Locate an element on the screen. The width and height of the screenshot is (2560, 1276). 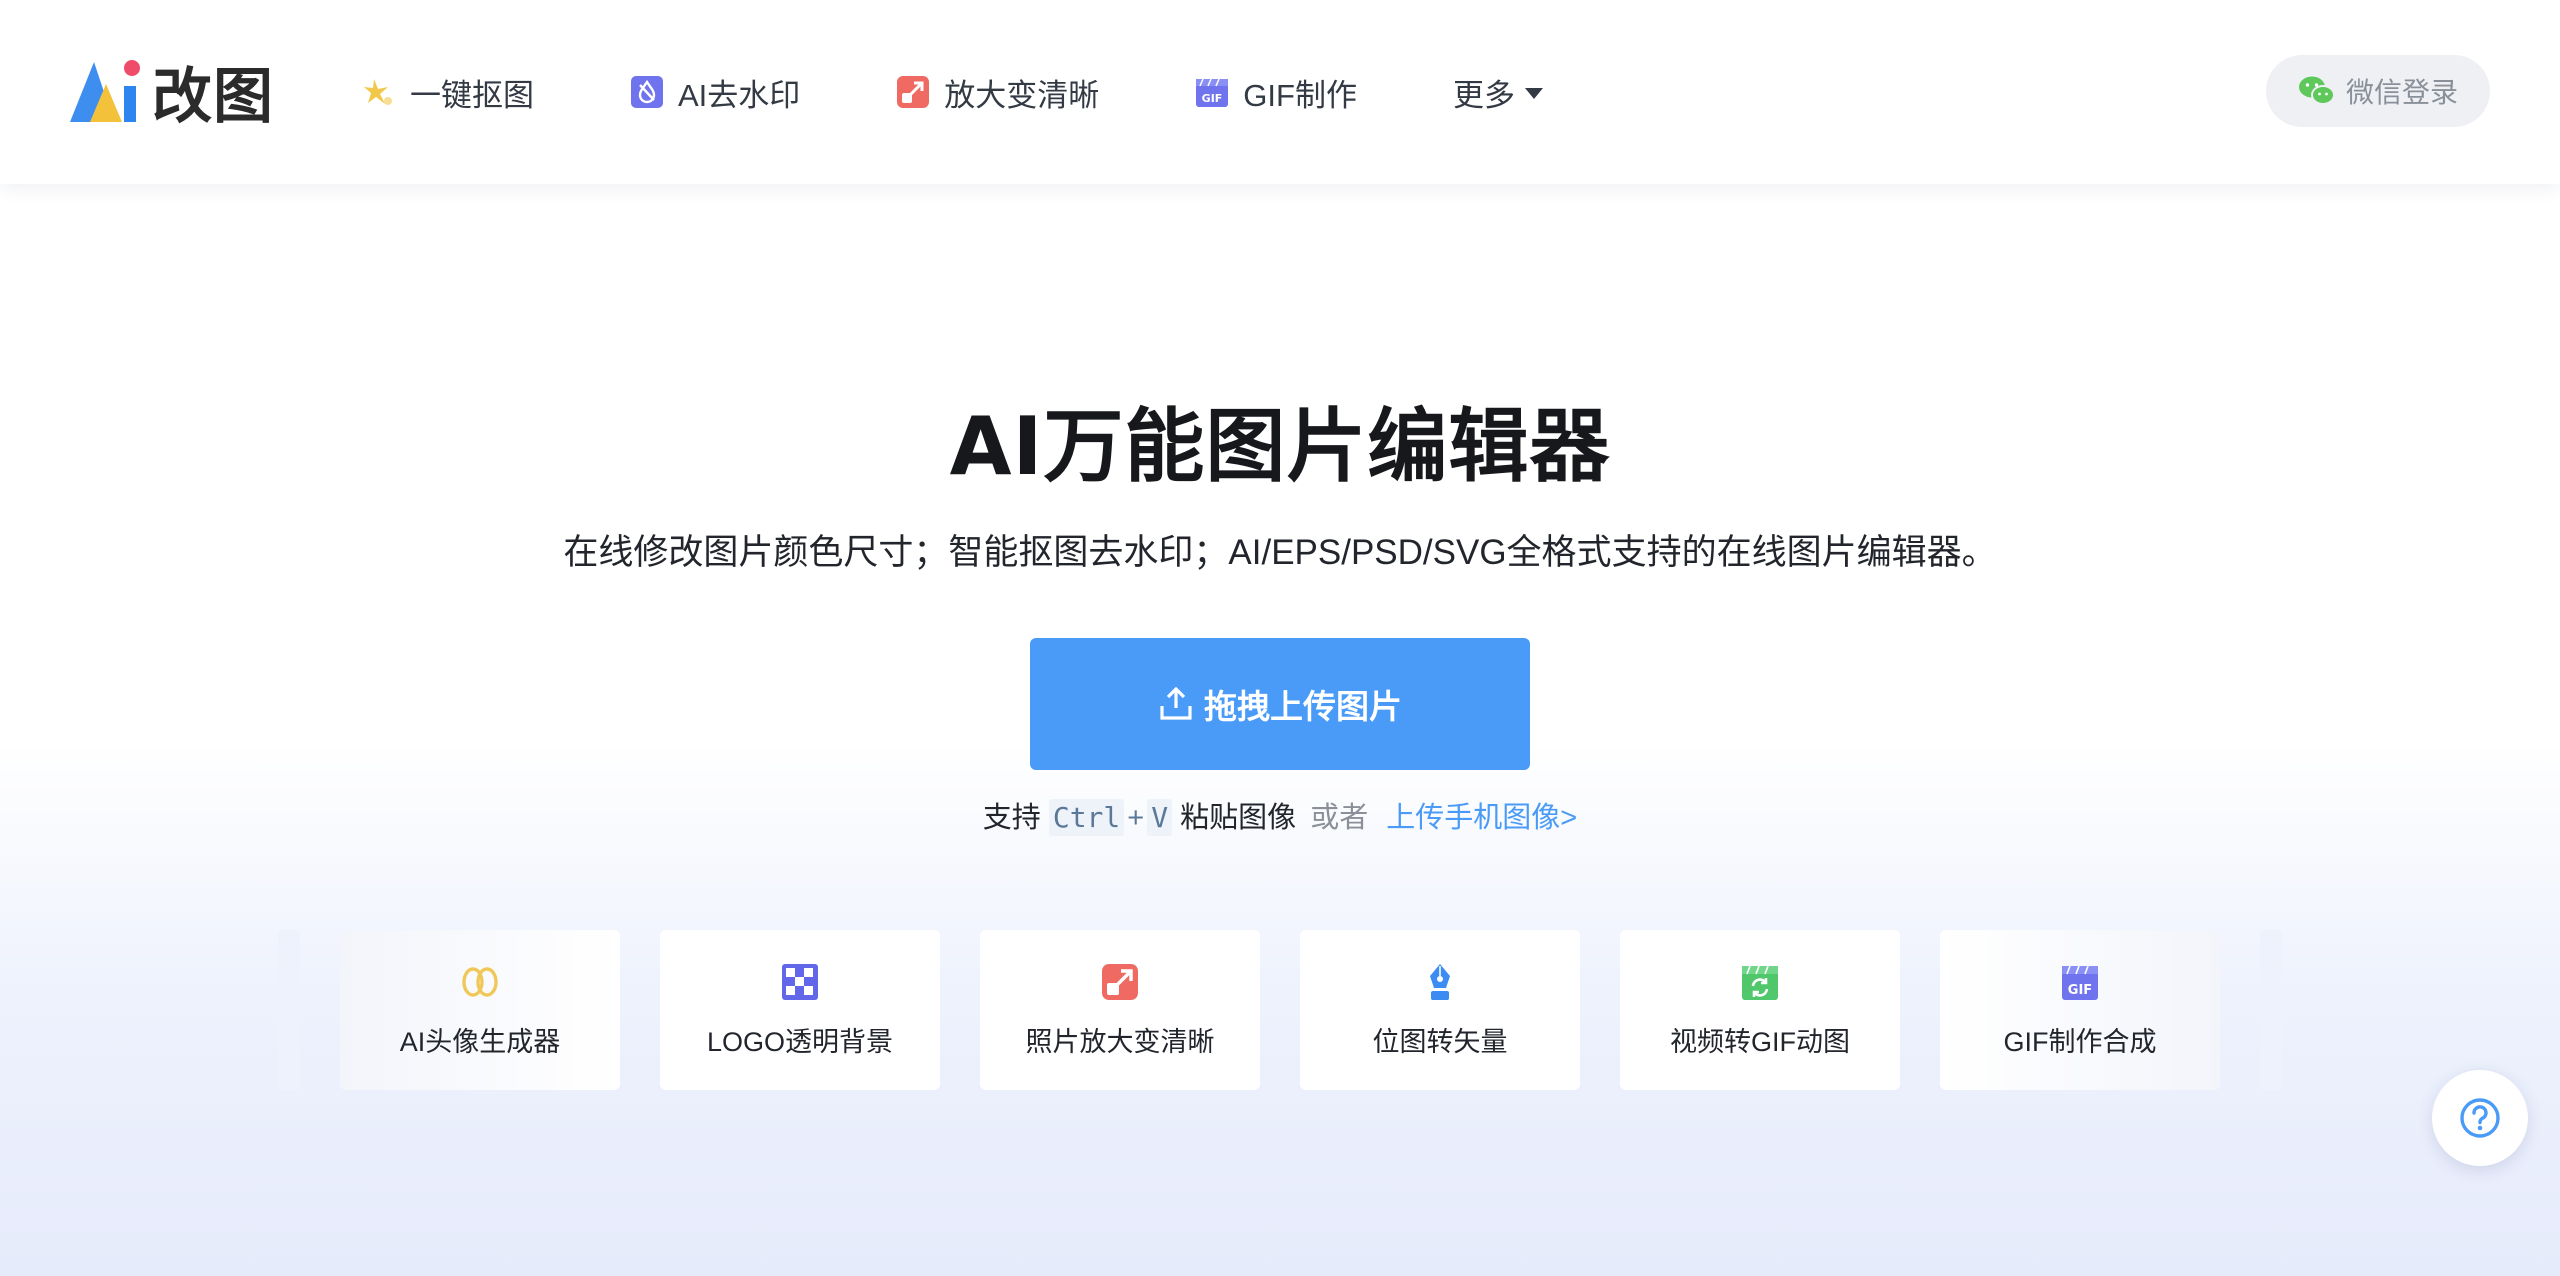
main-nav: 一键抠图 AI去水印 放大变清晰 GIF GIF制作 更多 is located at coordinates (952, 92).